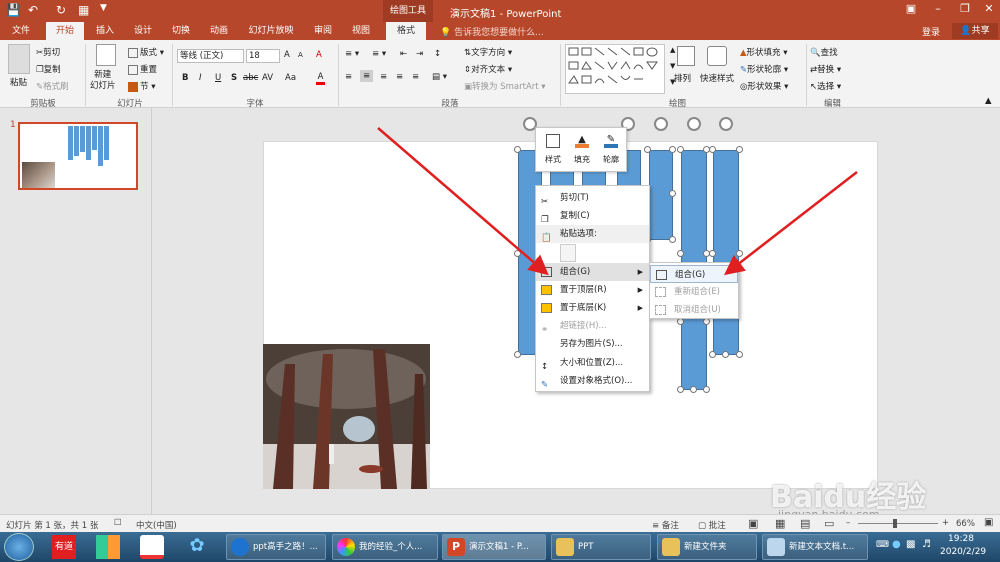 The image size is (1000, 562). What do you see at coordinates (753, 523) in the screenshot?
I see `normal-view-icon: ▣` at bounding box center [753, 523].